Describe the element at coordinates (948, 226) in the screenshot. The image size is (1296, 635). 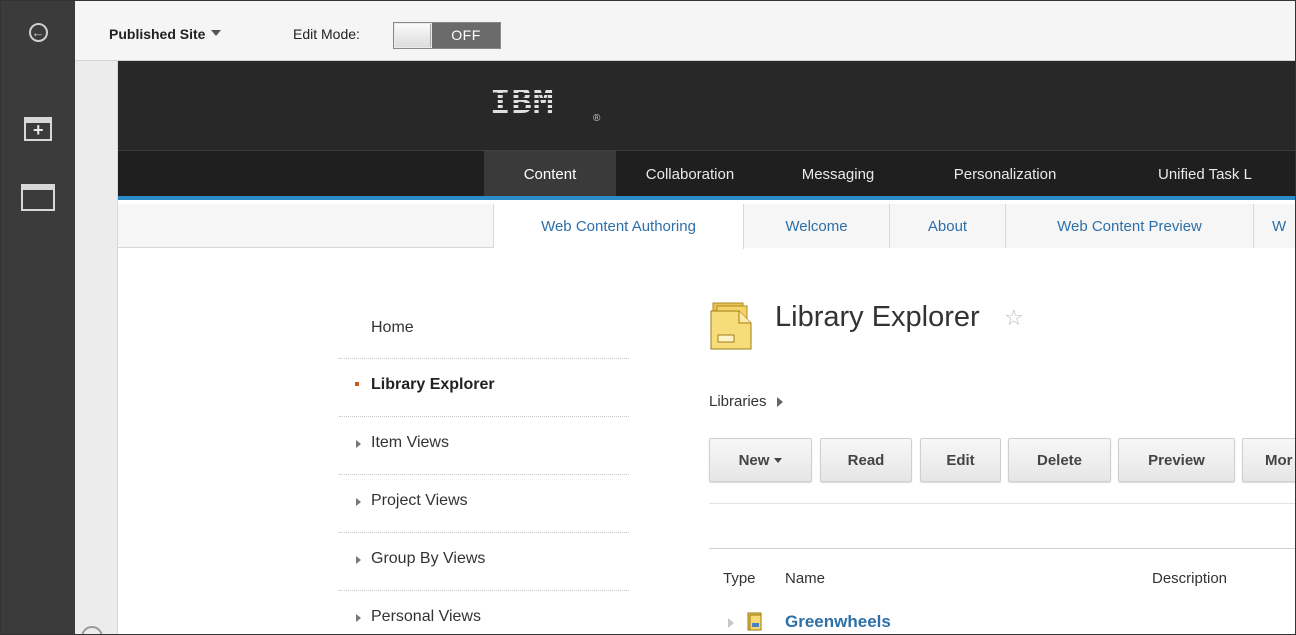
I see `tab-about: About` at that location.